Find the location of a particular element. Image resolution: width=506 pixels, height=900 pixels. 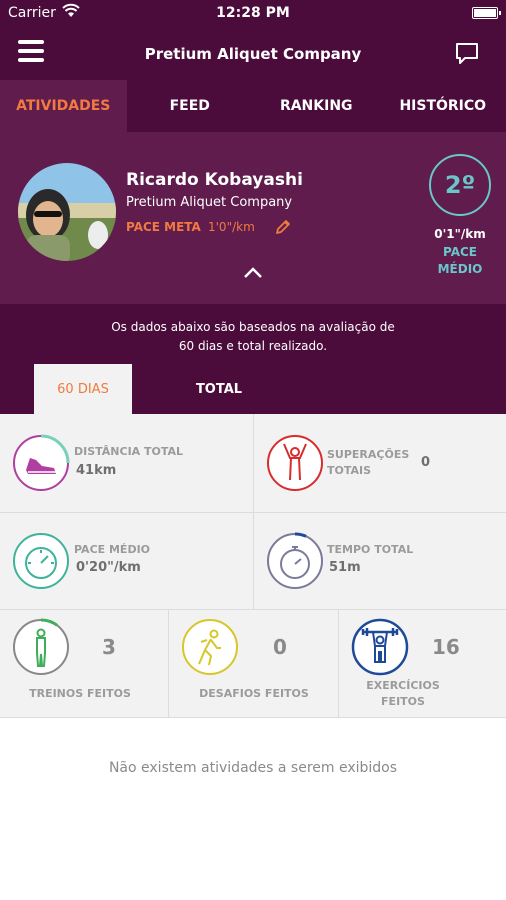

stat-treinos-feitos: 3 TREINOS FEITOS is located at coordinates (84, 664).